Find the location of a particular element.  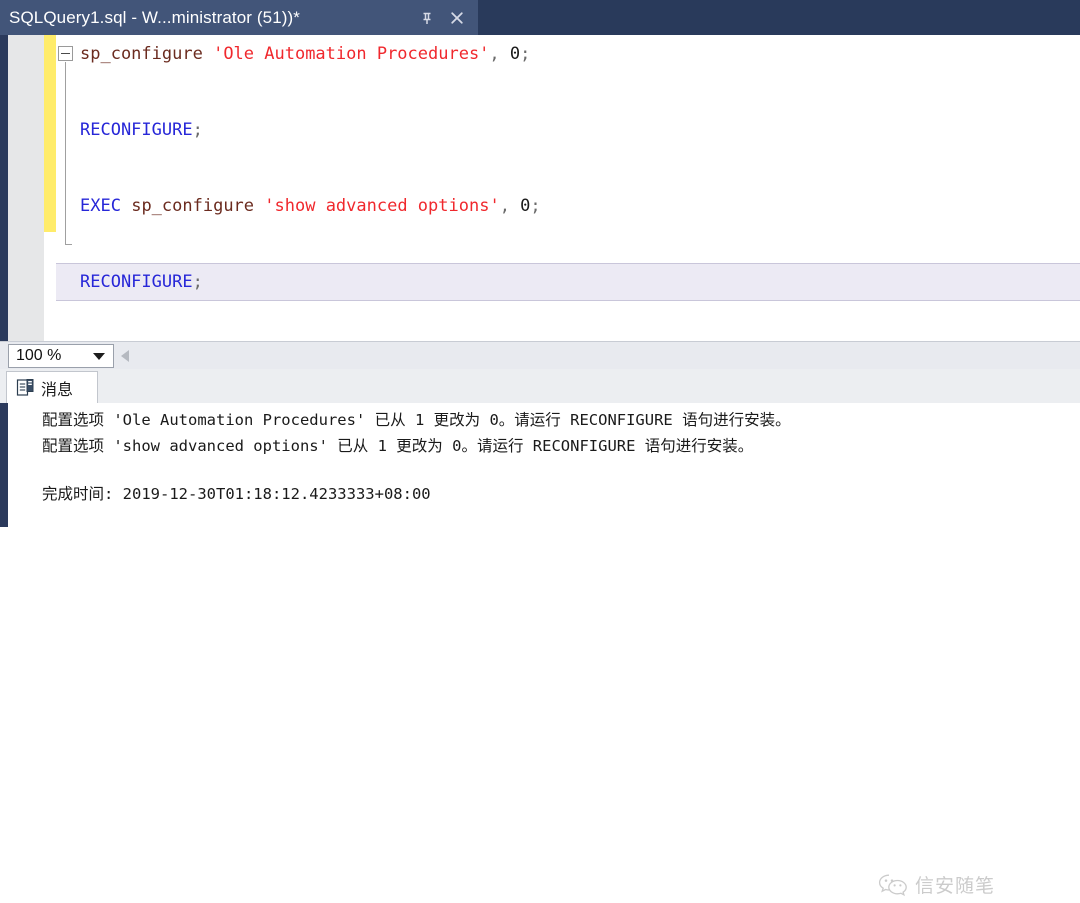

chevron-down-icon is located at coordinates (99, 356).